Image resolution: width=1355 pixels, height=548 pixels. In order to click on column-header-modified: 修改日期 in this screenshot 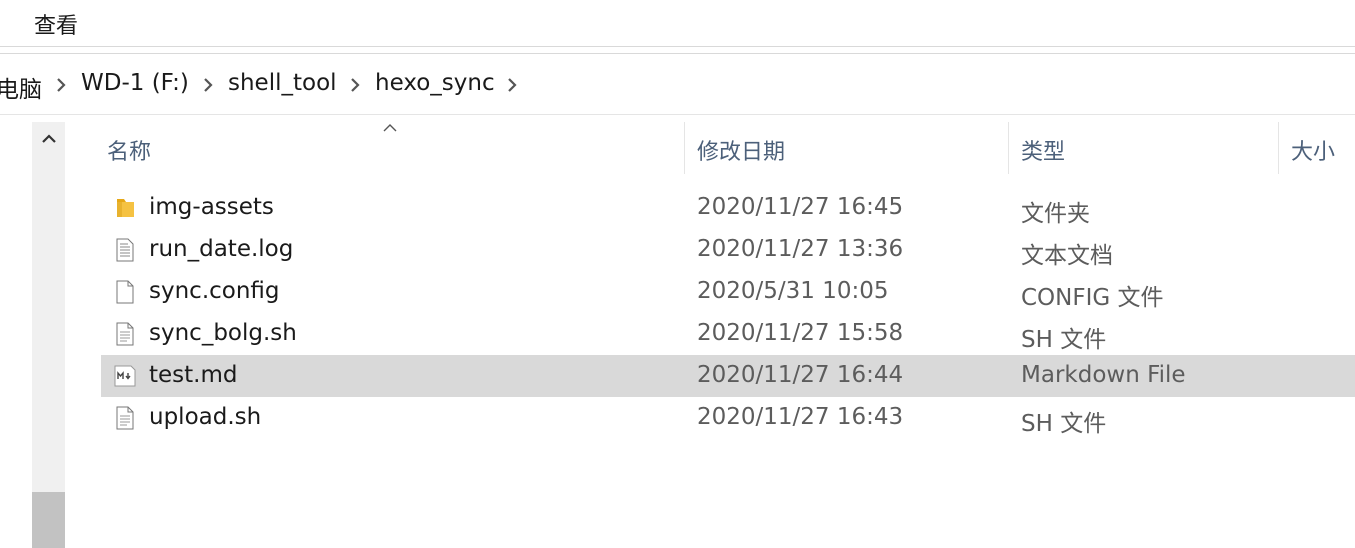, I will do `click(741, 150)`.